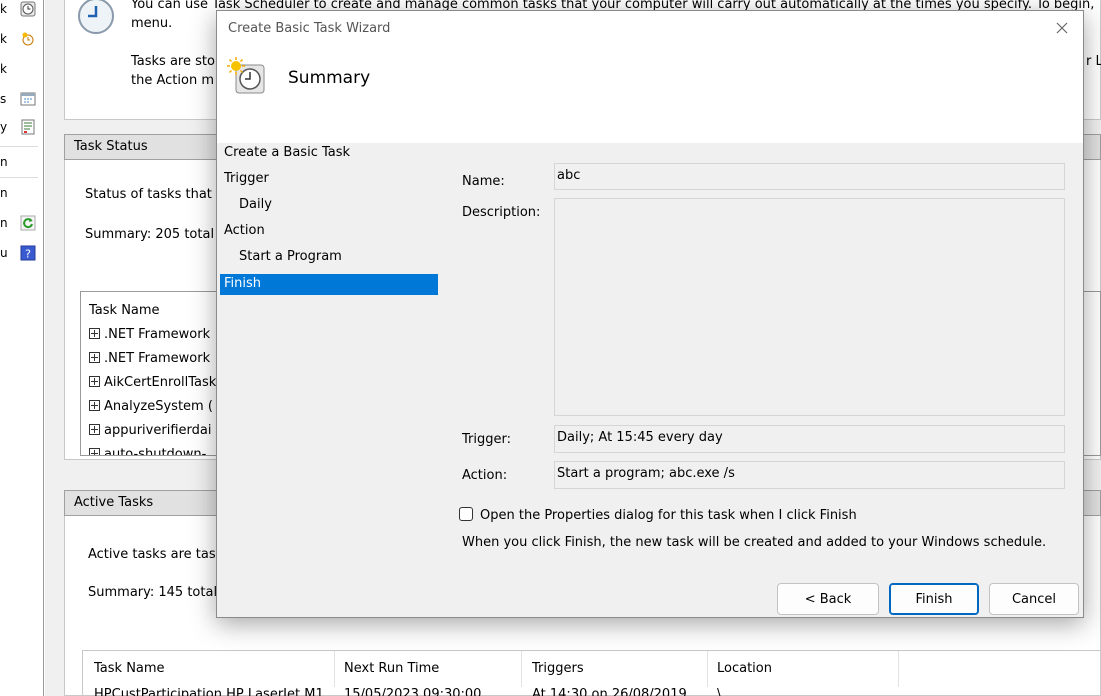 This screenshot has width=1101, height=696. I want to click on clock-sun-icon, so click(28, 39).